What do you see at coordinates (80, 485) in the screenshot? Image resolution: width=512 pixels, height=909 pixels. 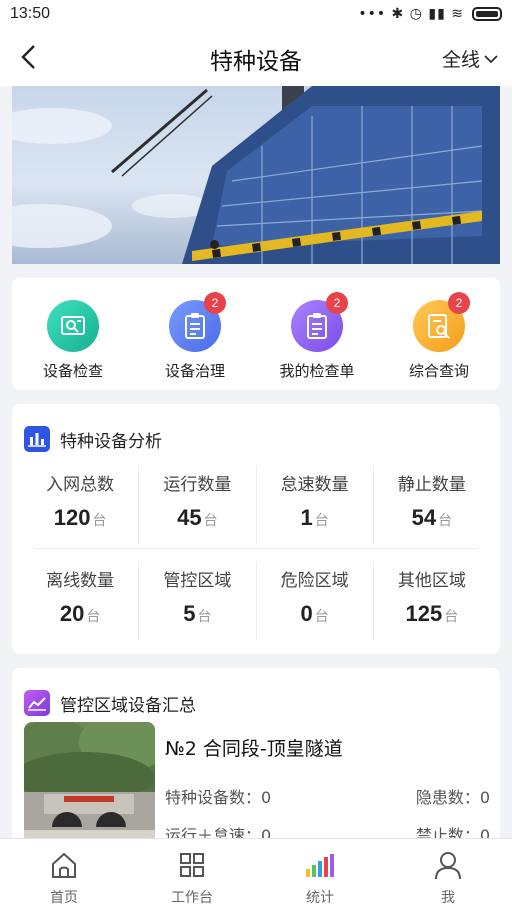 I see `stat-label: 入网总数` at bounding box center [80, 485].